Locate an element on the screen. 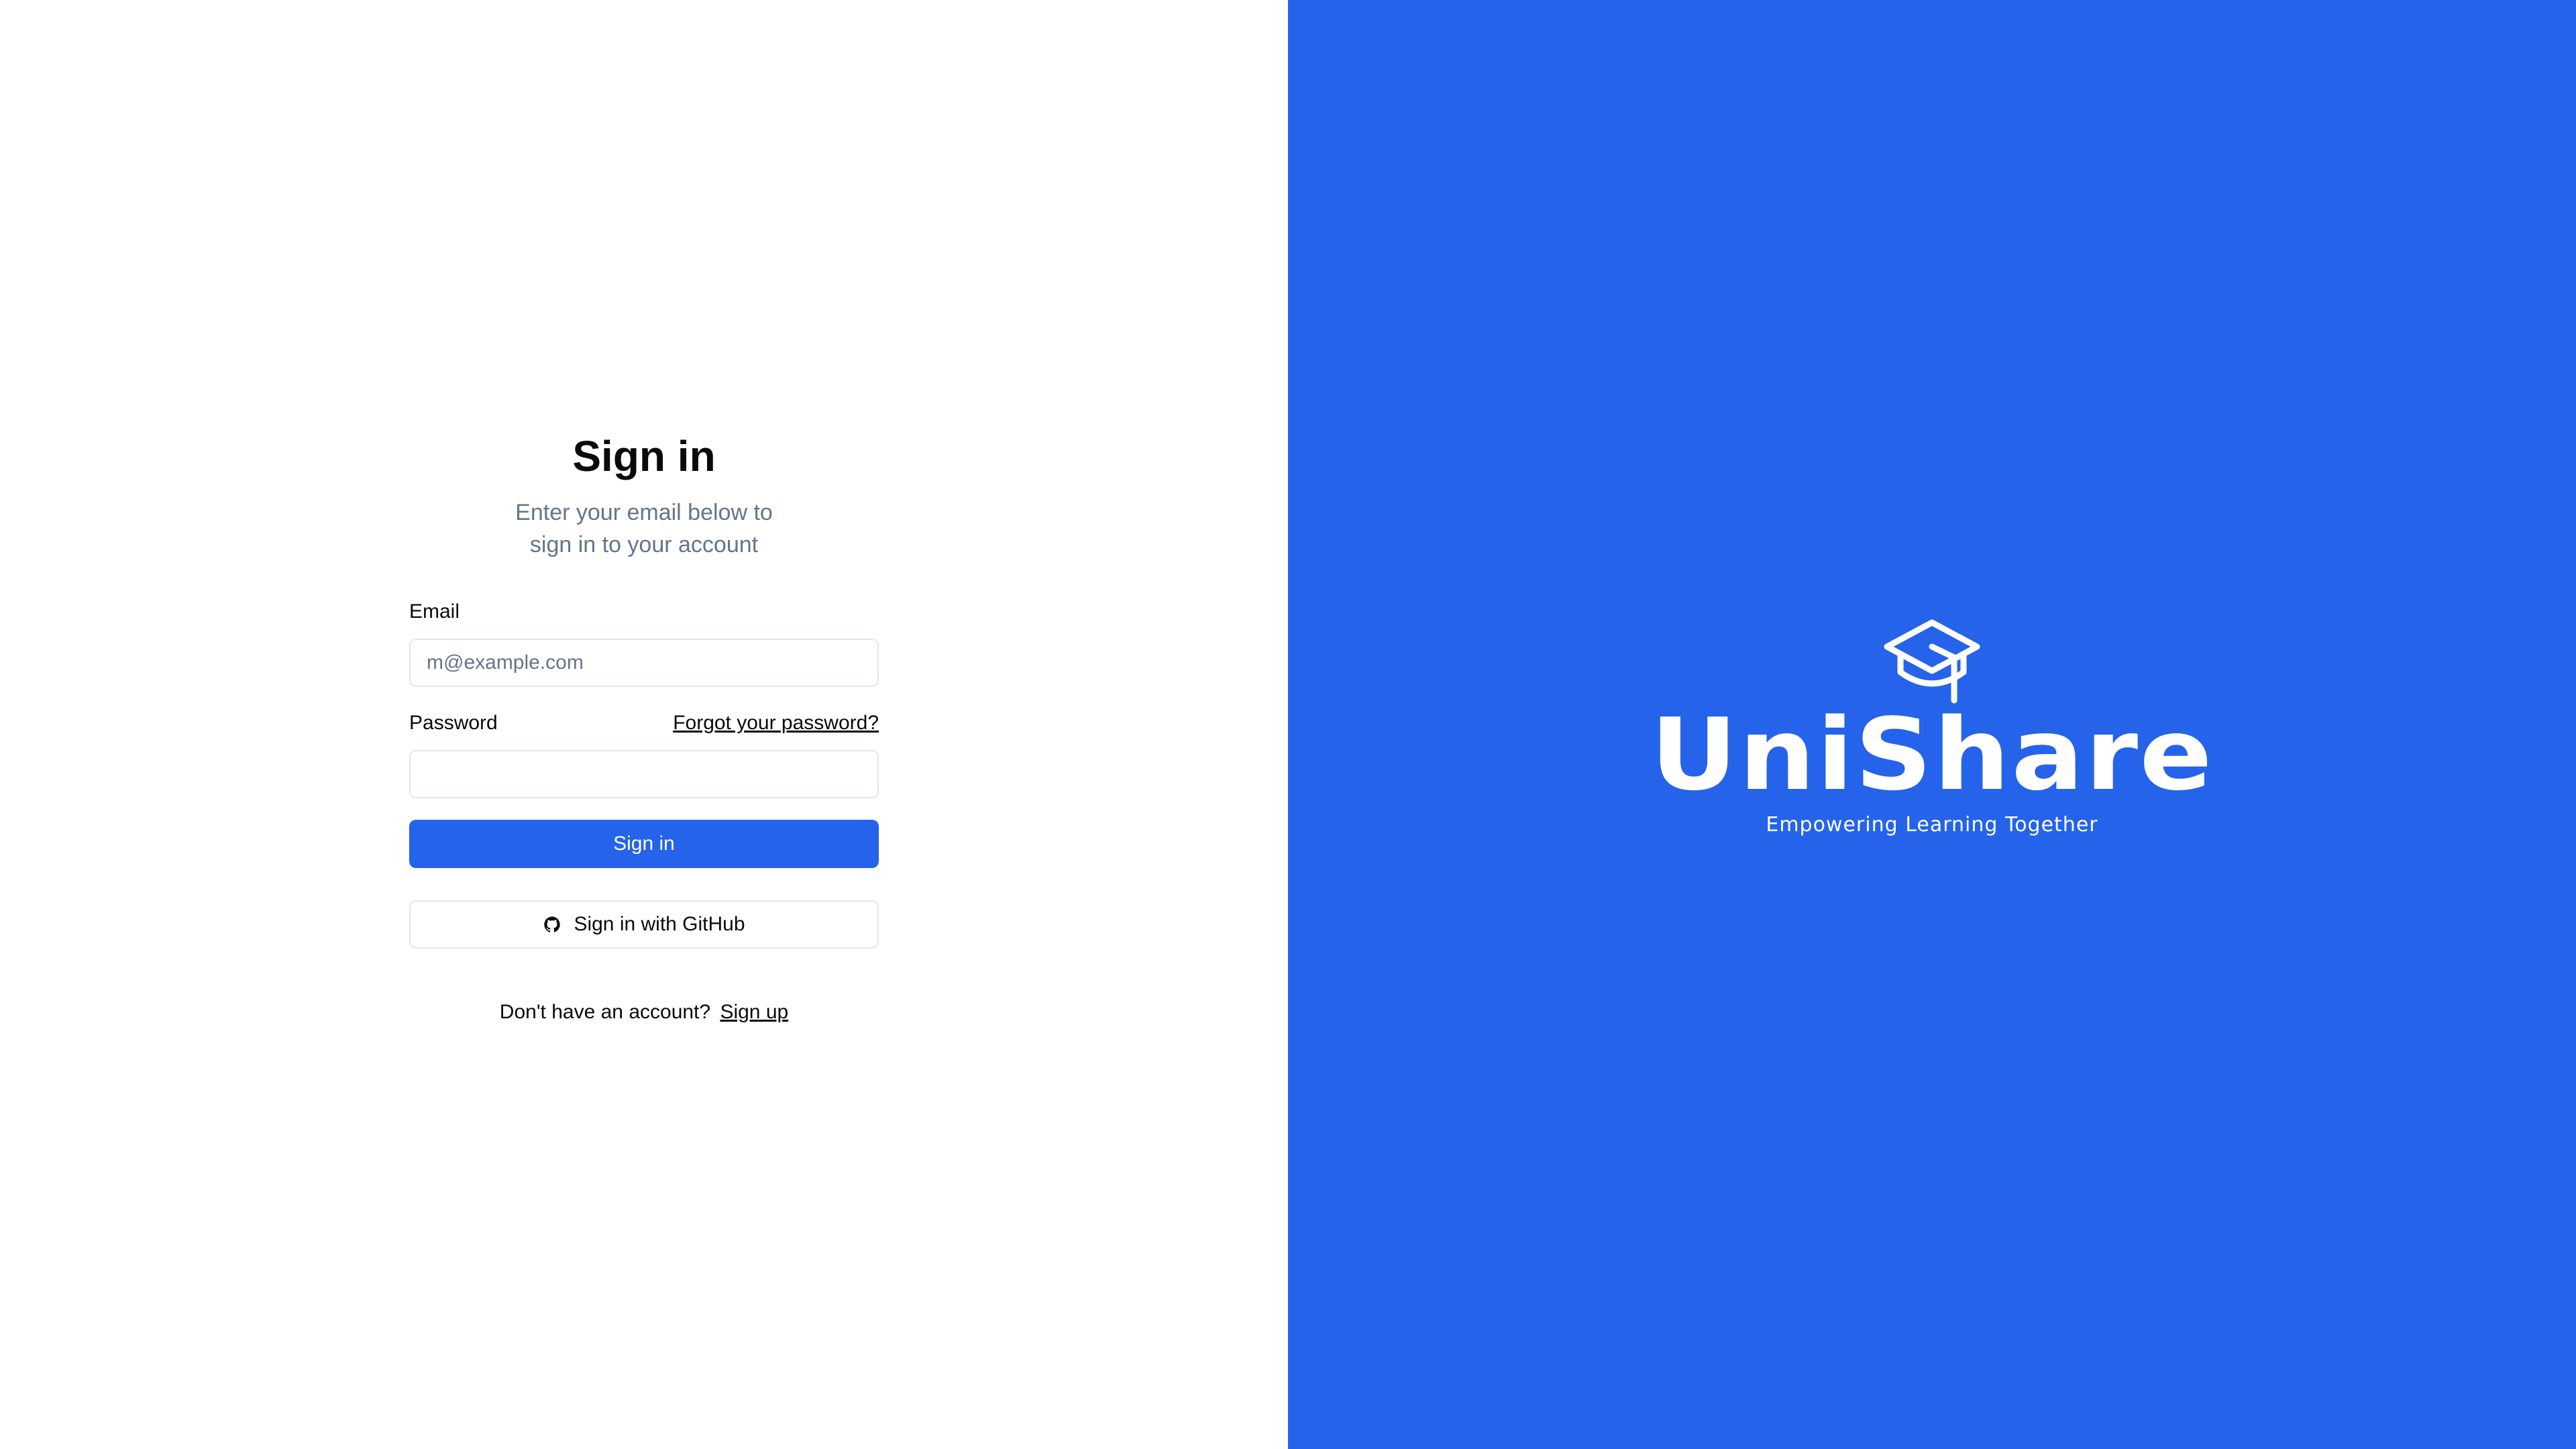  email-input is located at coordinates (644, 663).